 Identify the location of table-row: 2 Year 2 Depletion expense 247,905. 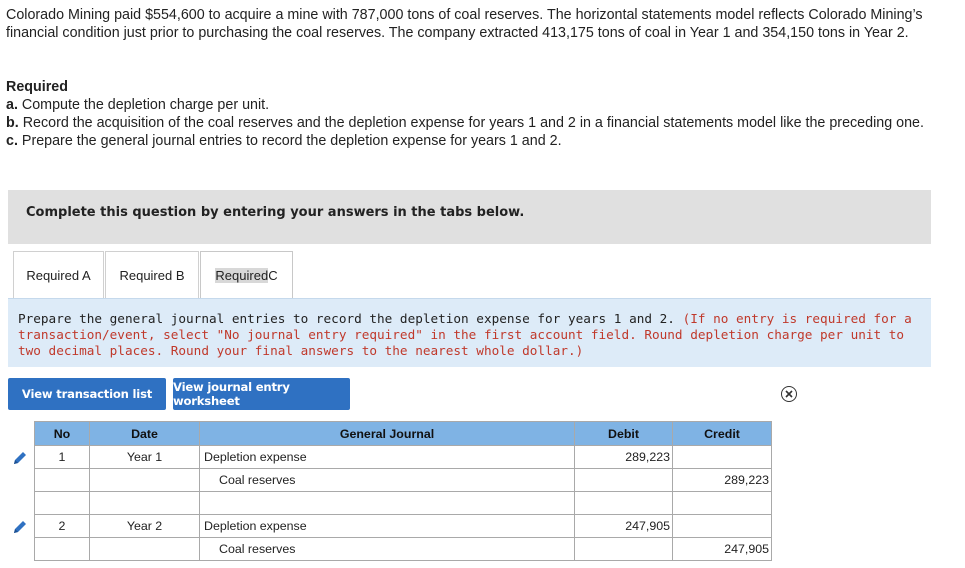
(403, 526).